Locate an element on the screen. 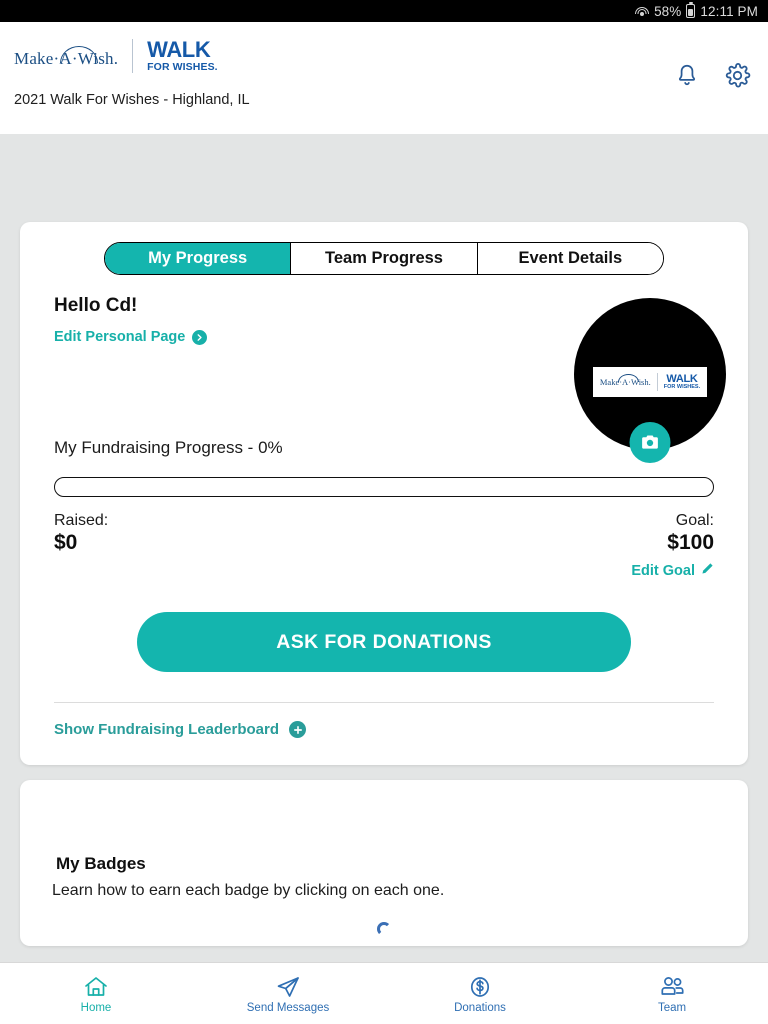 Image resolution: width=768 pixels, height=1024 pixels. avatar-logo-image: Make·A·Wish. WALK FOR WISHES. is located at coordinates (650, 382).